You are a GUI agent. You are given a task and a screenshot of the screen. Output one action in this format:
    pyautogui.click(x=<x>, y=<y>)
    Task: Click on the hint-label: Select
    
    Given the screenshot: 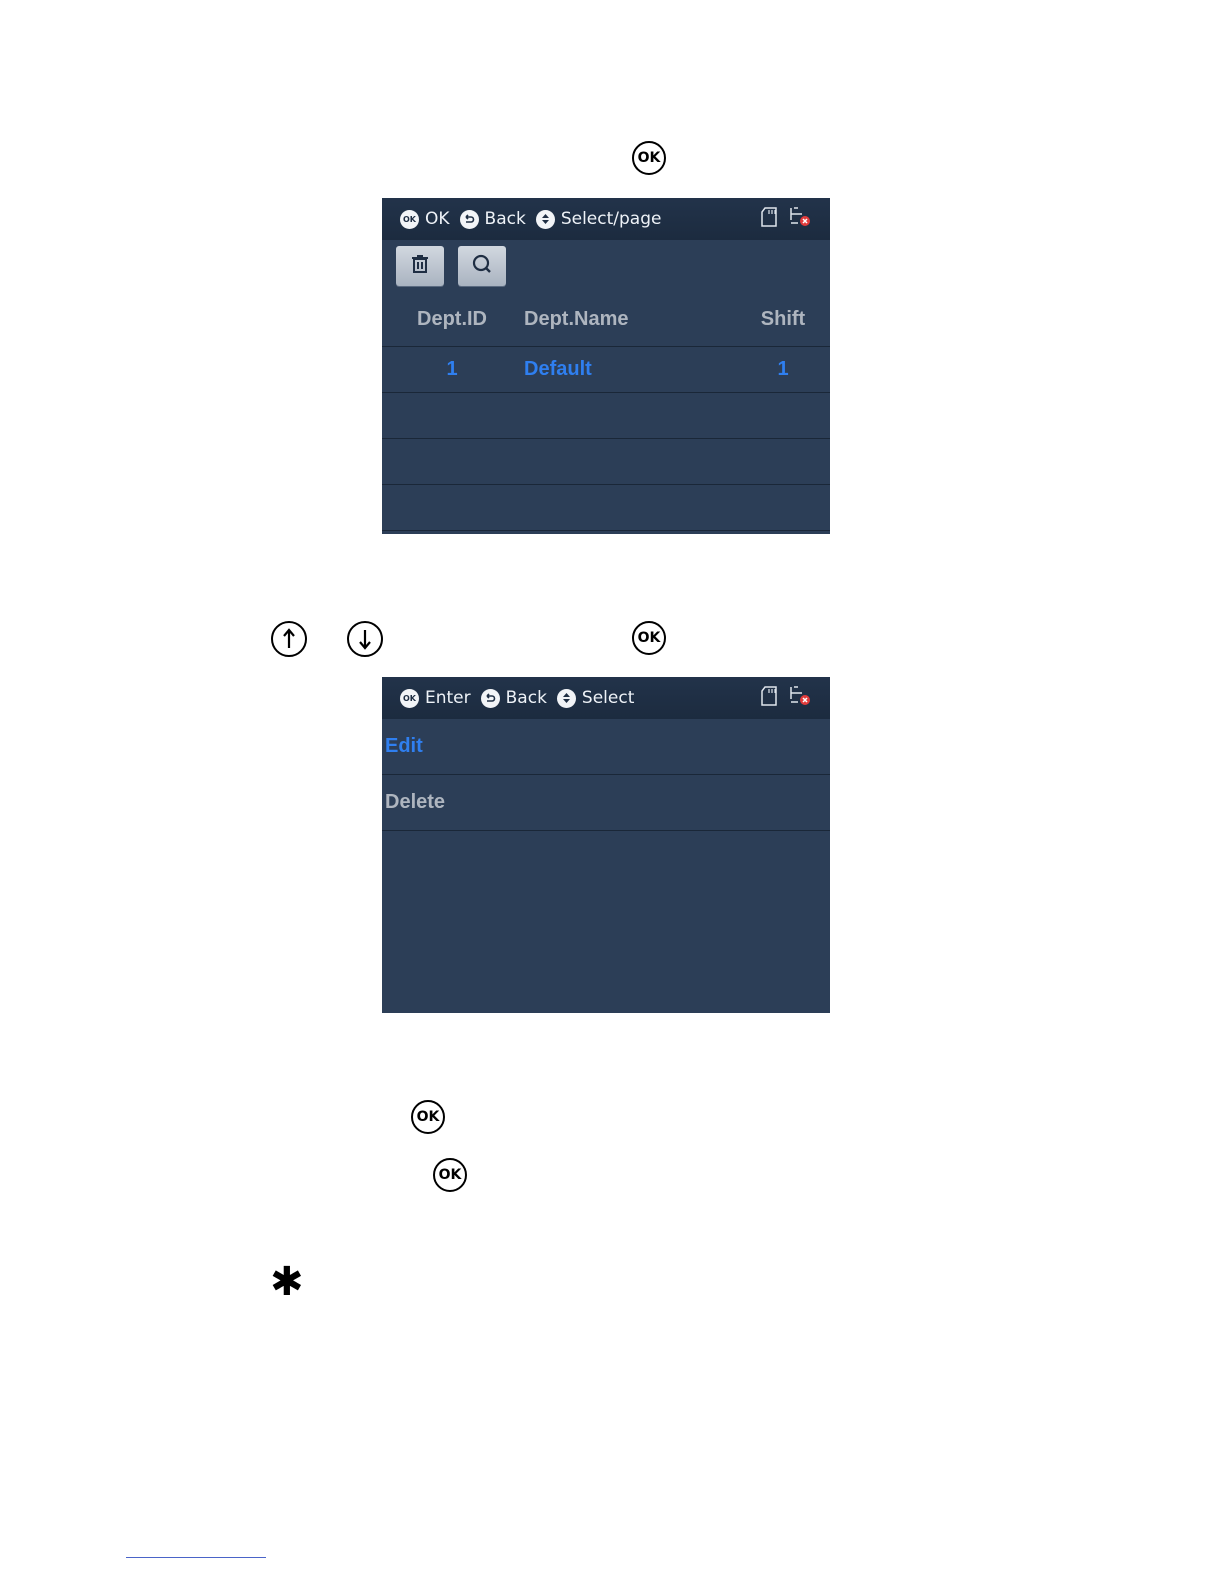 What is the action you would take?
    pyautogui.click(x=608, y=698)
    